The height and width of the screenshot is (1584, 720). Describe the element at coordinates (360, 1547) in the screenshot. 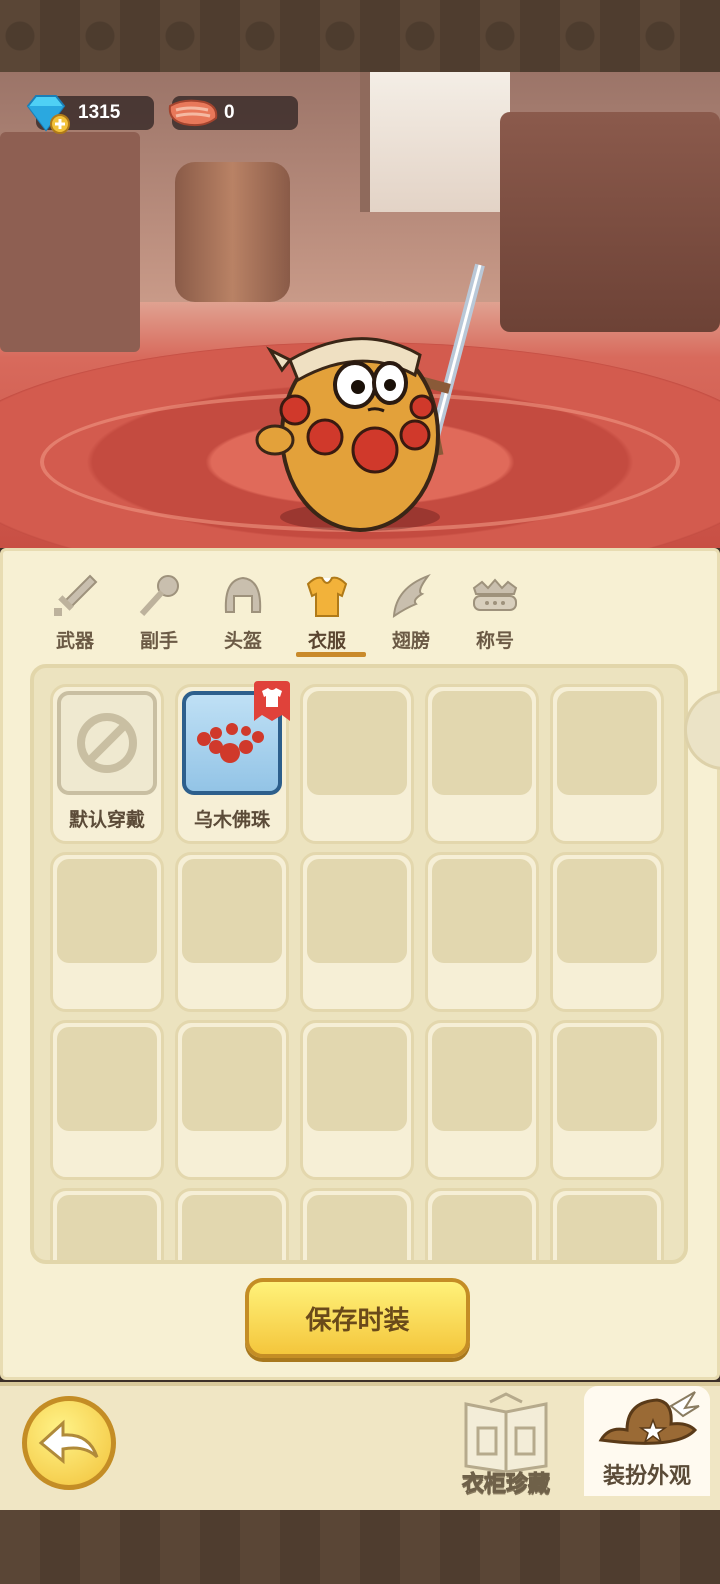

I see `bottom-border` at that location.